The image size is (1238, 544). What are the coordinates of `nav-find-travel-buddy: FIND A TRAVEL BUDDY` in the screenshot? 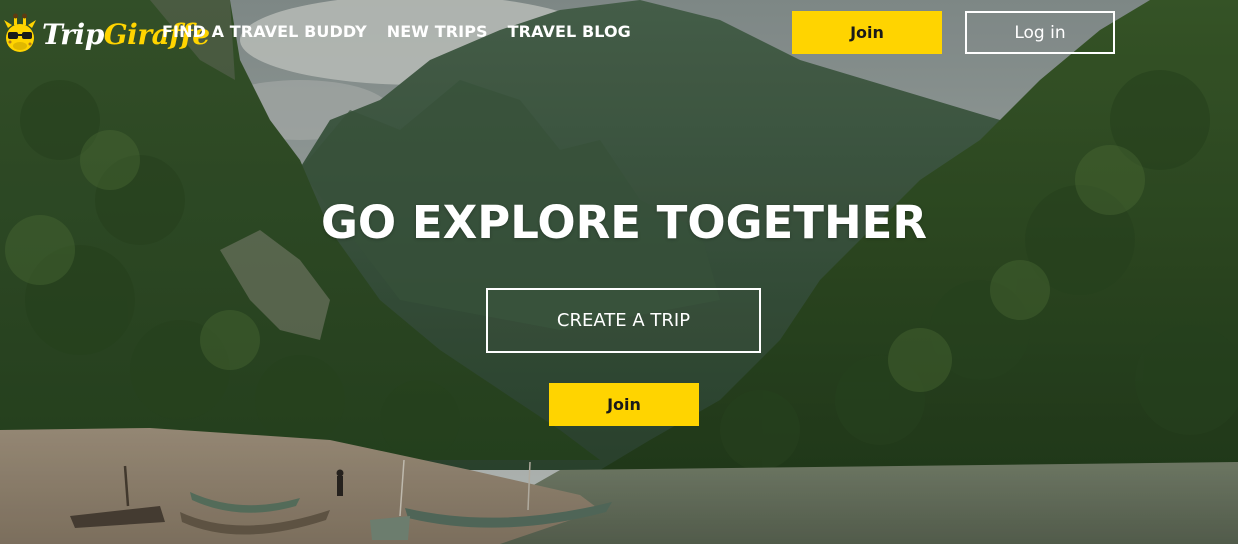 It's located at (264, 31).